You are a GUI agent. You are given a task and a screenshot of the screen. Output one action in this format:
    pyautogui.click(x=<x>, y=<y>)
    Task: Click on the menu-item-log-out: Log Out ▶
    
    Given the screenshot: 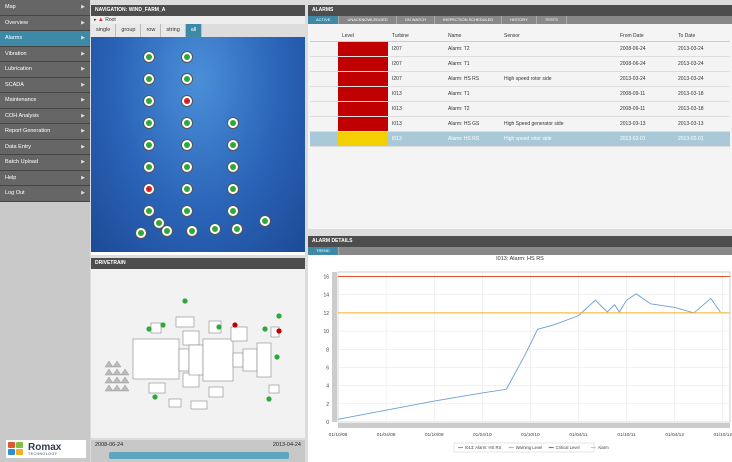 What is the action you would take?
    pyautogui.click(x=45, y=194)
    